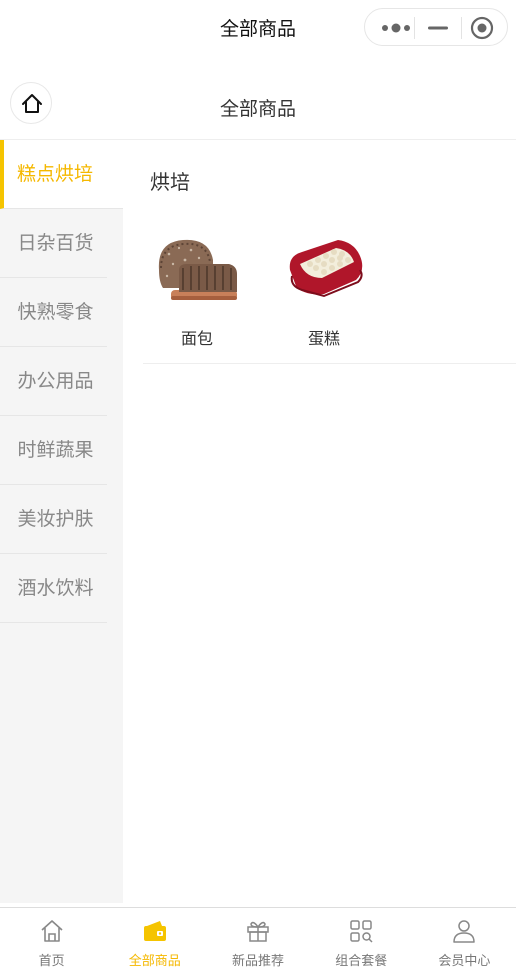 This screenshot has height=973, width=516. I want to click on miniprogram-capsule, so click(436, 27).